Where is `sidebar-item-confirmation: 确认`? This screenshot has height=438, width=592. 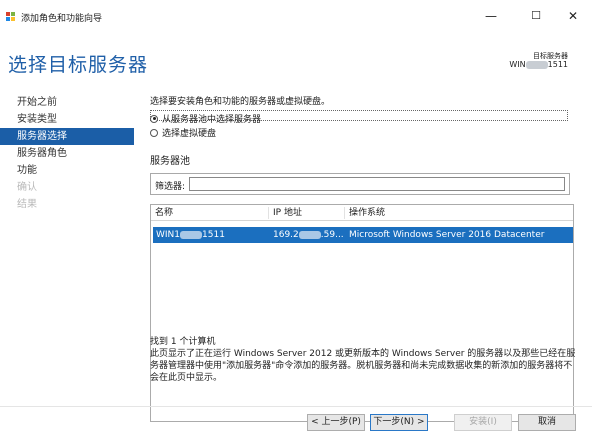 sidebar-item-confirmation: 确认 is located at coordinates (27, 187).